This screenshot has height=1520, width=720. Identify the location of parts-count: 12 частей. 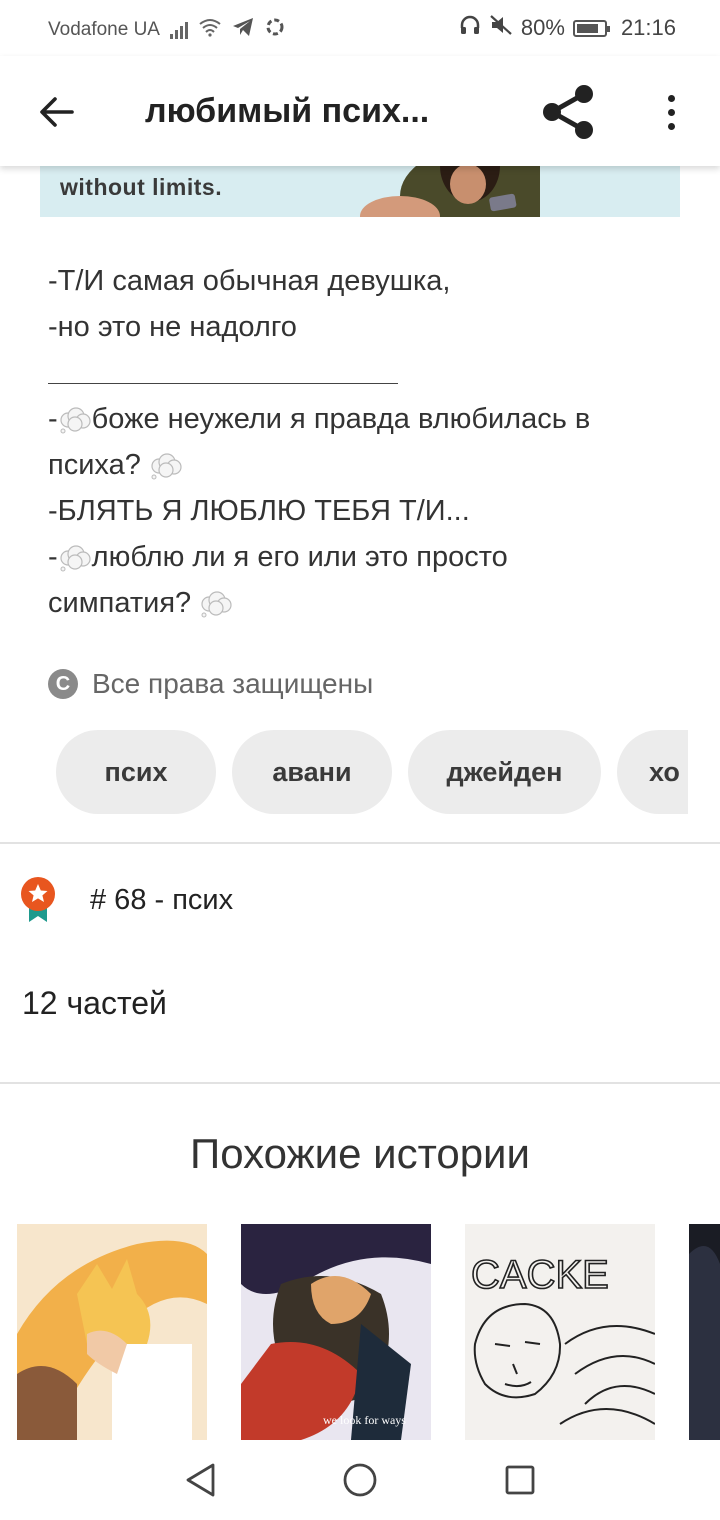
(94, 1003).